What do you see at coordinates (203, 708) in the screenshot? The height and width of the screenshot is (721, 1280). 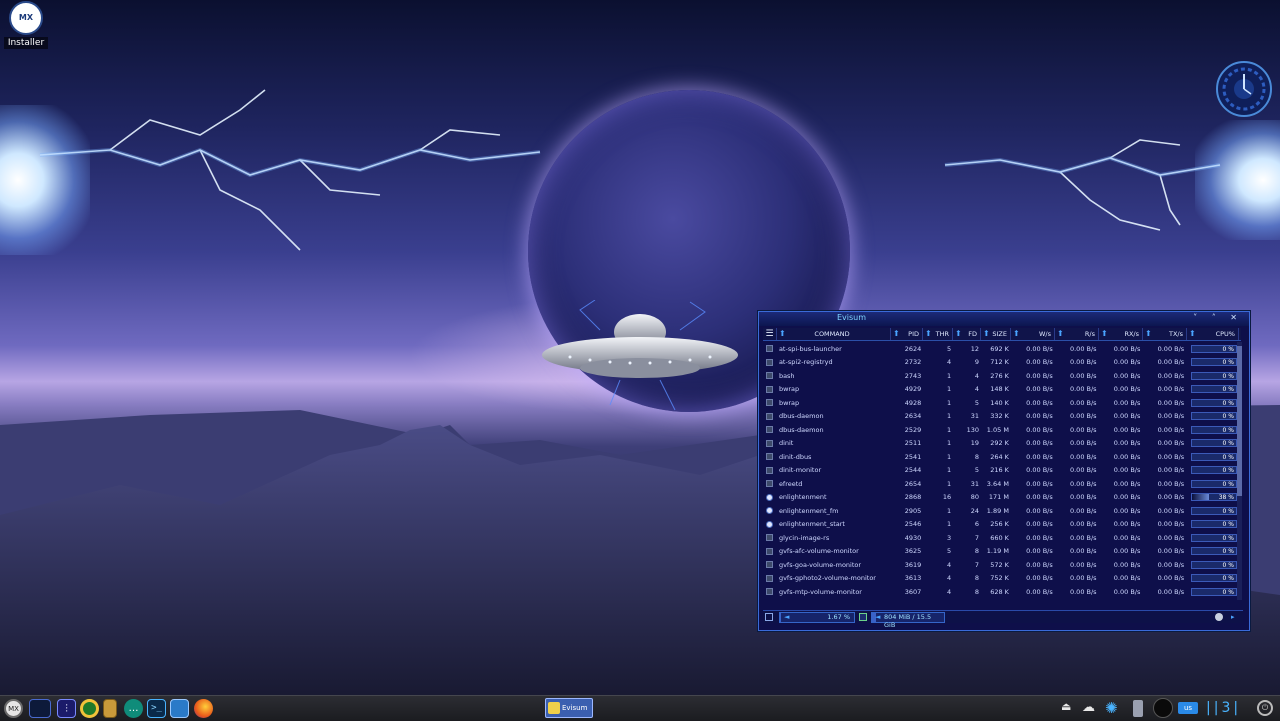 I see `firefox-icon` at bounding box center [203, 708].